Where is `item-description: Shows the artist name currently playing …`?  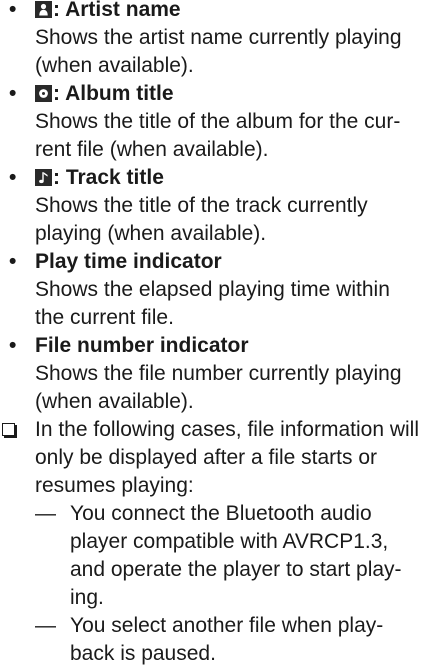
item-description: Shows the artist name currently playing … is located at coordinates (218, 51).